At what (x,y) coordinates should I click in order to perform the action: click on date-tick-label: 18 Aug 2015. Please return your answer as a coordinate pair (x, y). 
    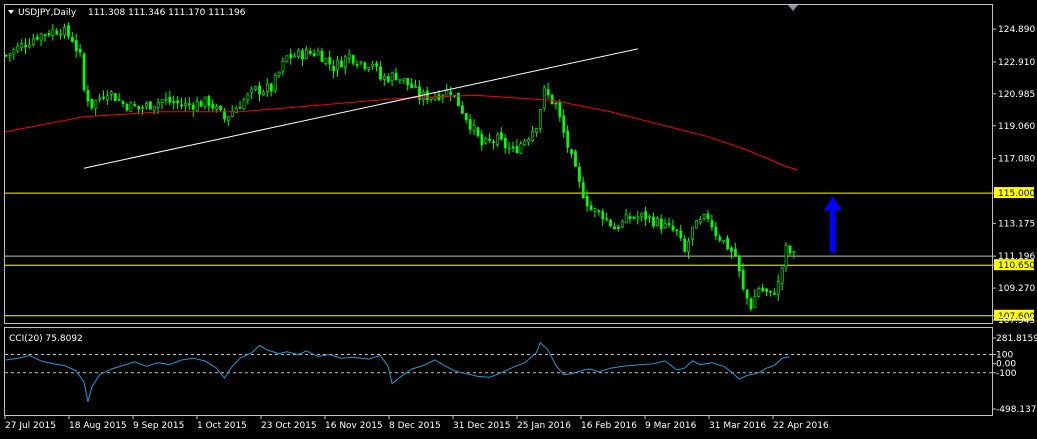
    Looking at the image, I should click on (98, 426).